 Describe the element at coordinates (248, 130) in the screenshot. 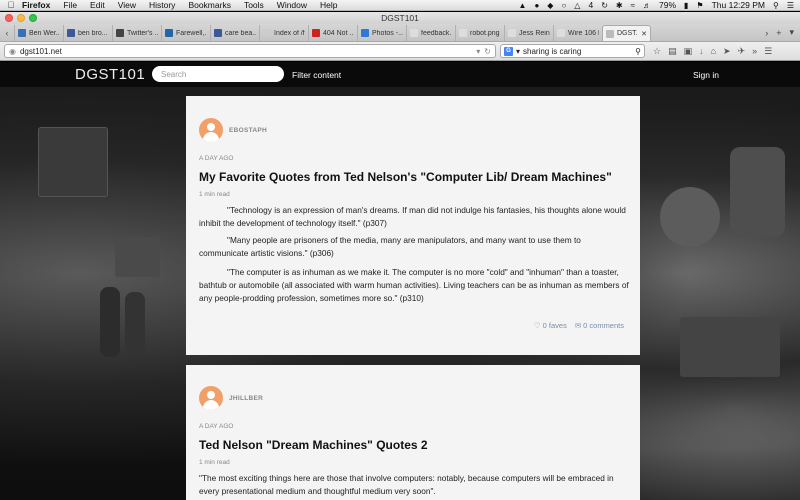

I see `post-author: EBOSTAPH` at that location.